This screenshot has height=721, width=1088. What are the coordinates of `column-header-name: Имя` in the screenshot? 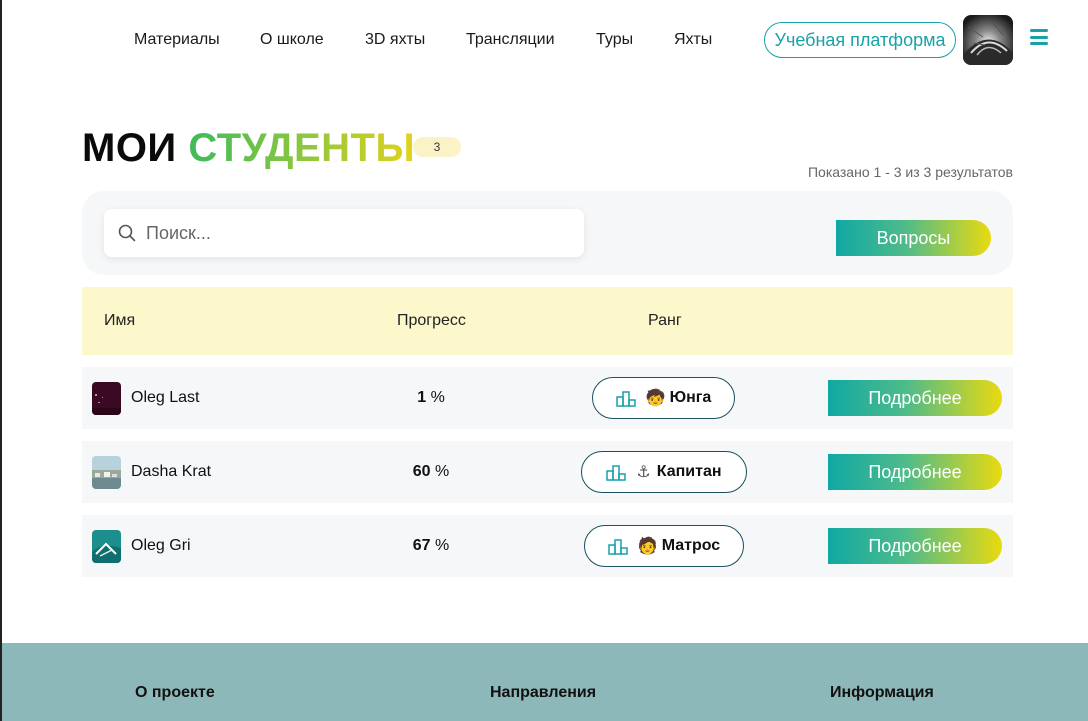 It's located at (120, 320).